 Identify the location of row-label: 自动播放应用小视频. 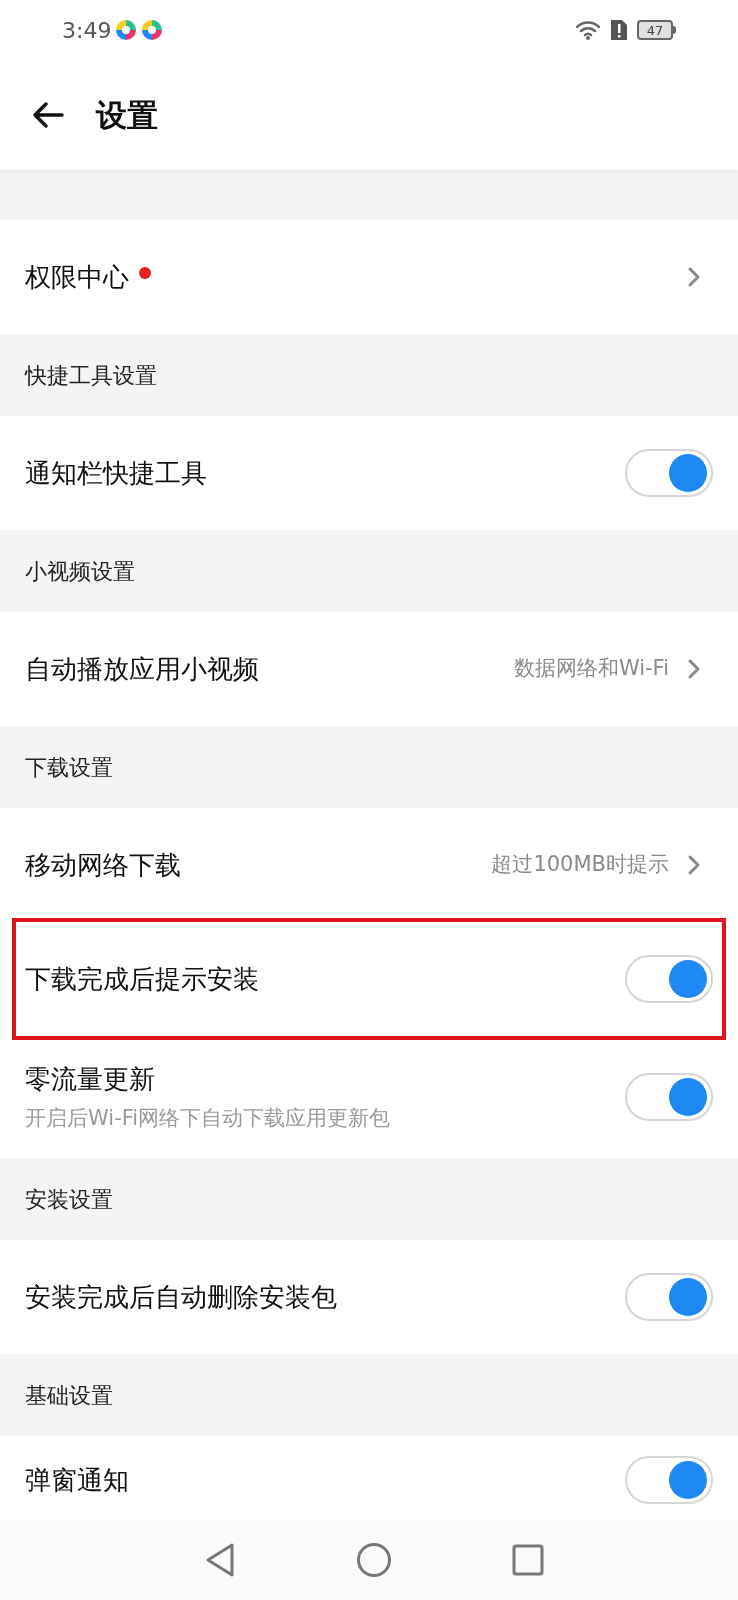
(142, 669).